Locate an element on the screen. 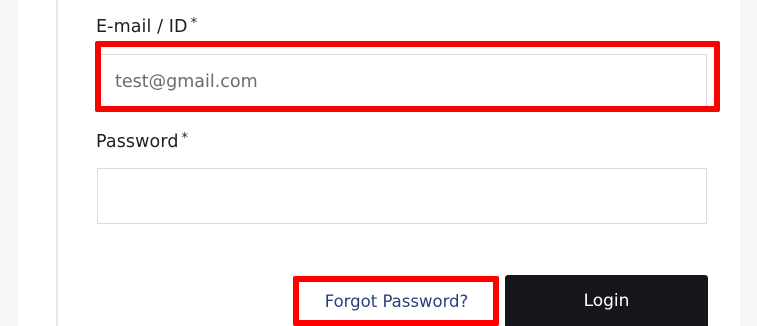 Image resolution: width=757 pixels, height=326 pixels. email-label: E-mail / ID * is located at coordinates (146, 26).